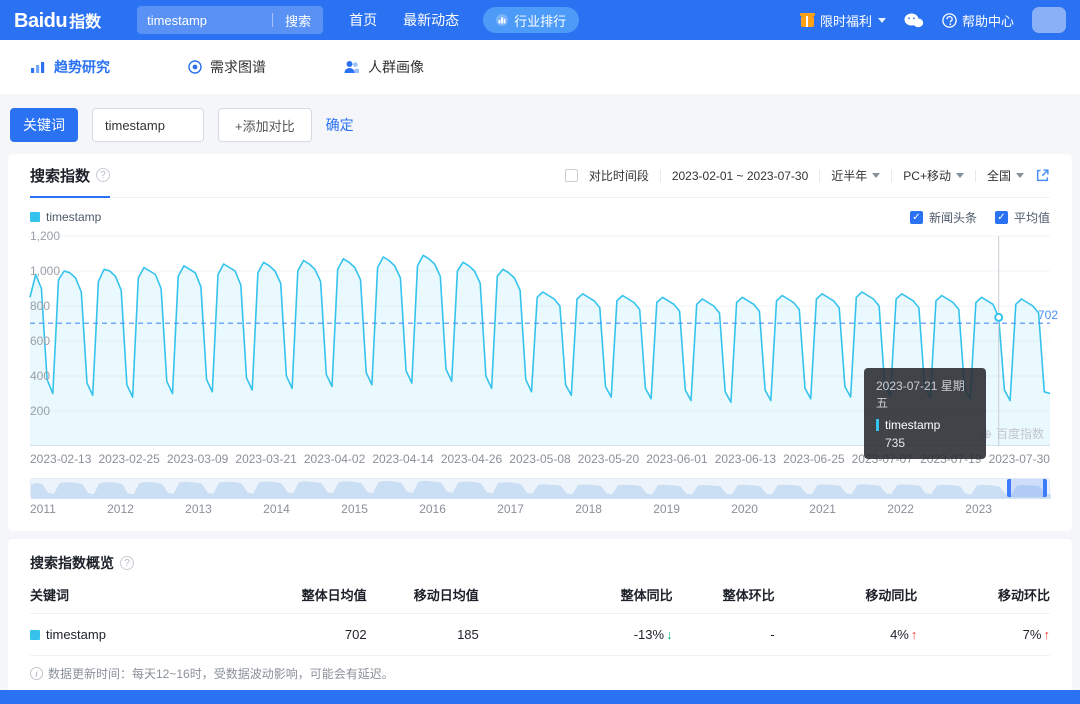 The width and height of the screenshot is (1080, 704). What do you see at coordinates (85, 22) in the screenshot?
I see `logo-suffix: 指数` at bounding box center [85, 22].